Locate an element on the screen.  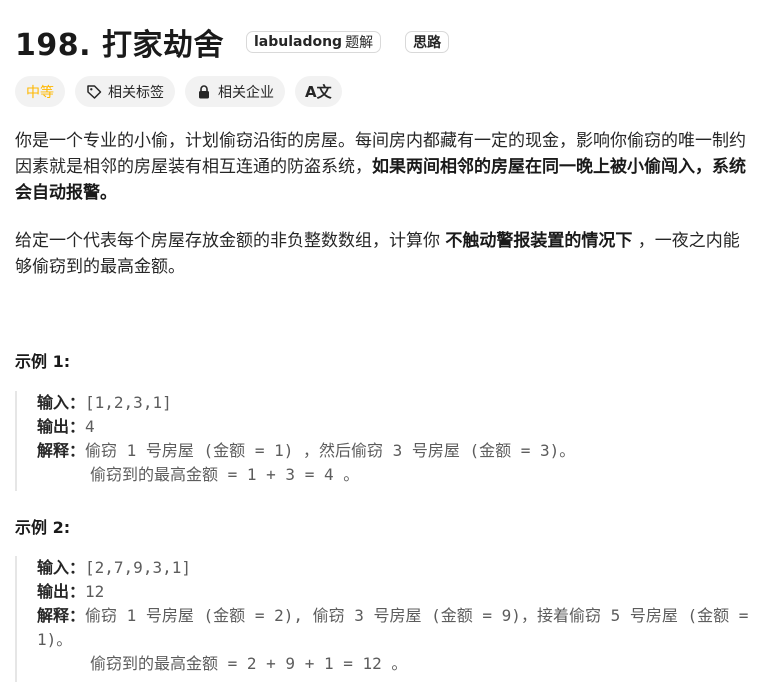
input-value: [1,2,3,1] is located at coordinates (128, 402).